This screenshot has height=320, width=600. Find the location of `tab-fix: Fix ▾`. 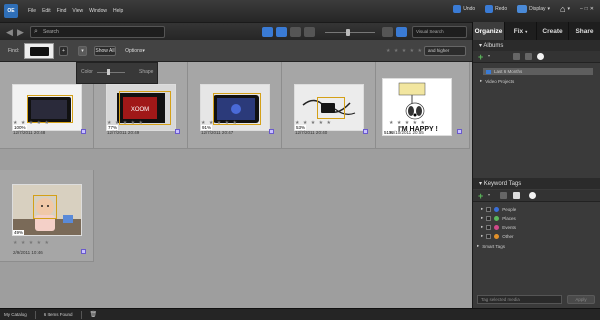

tab-fix: Fix ▾ is located at coordinates (520, 31).